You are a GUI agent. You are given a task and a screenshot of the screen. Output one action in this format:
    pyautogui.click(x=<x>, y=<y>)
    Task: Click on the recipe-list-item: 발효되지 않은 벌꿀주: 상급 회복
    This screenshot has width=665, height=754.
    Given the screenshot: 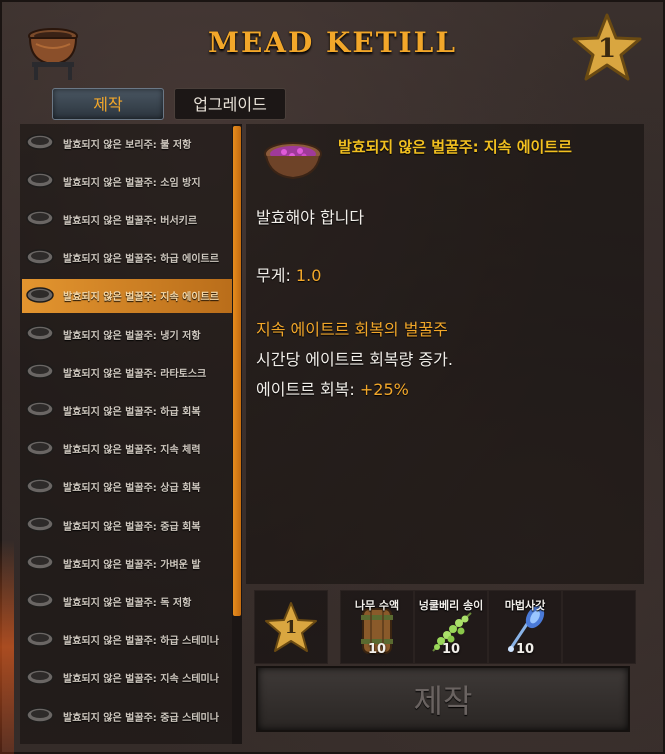 What is the action you would take?
    pyautogui.click(x=128, y=487)
    